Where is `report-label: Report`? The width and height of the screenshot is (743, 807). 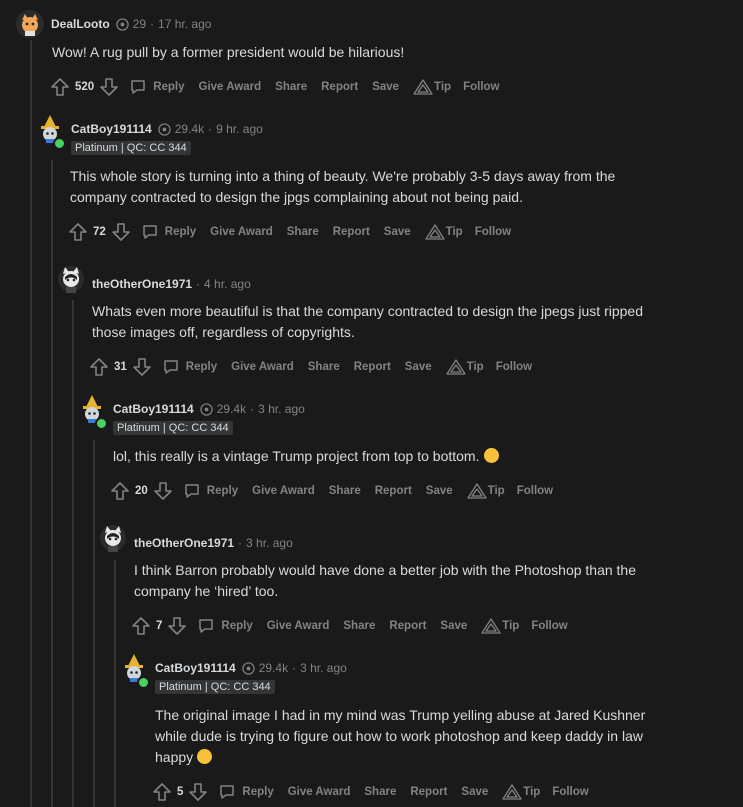 report-label: Report is located at coordinates (408, 626).